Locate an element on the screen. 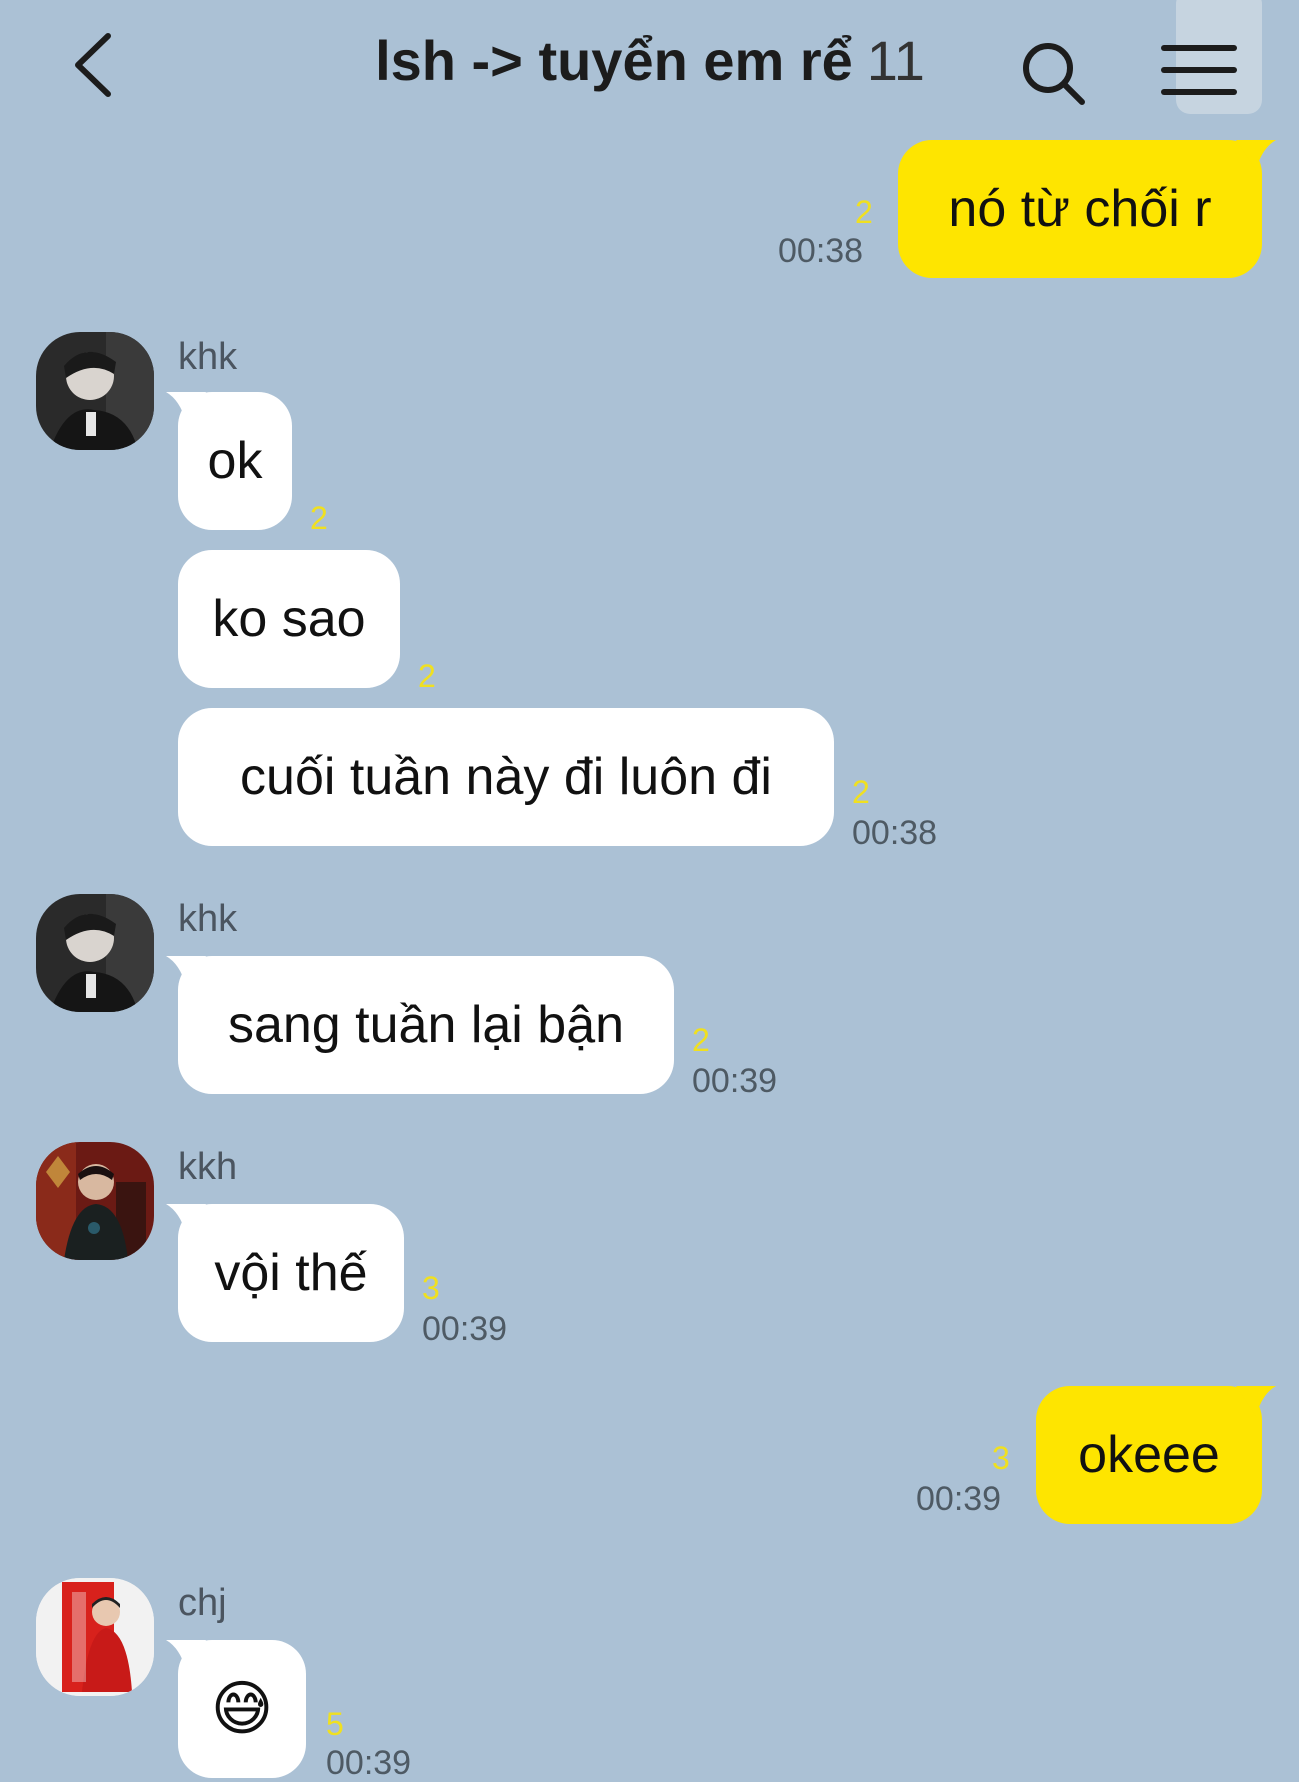 This screenshot has height=1782, width=1299. grinning-sweat-emoji: 😅 is located at coordinates (242, 1709).